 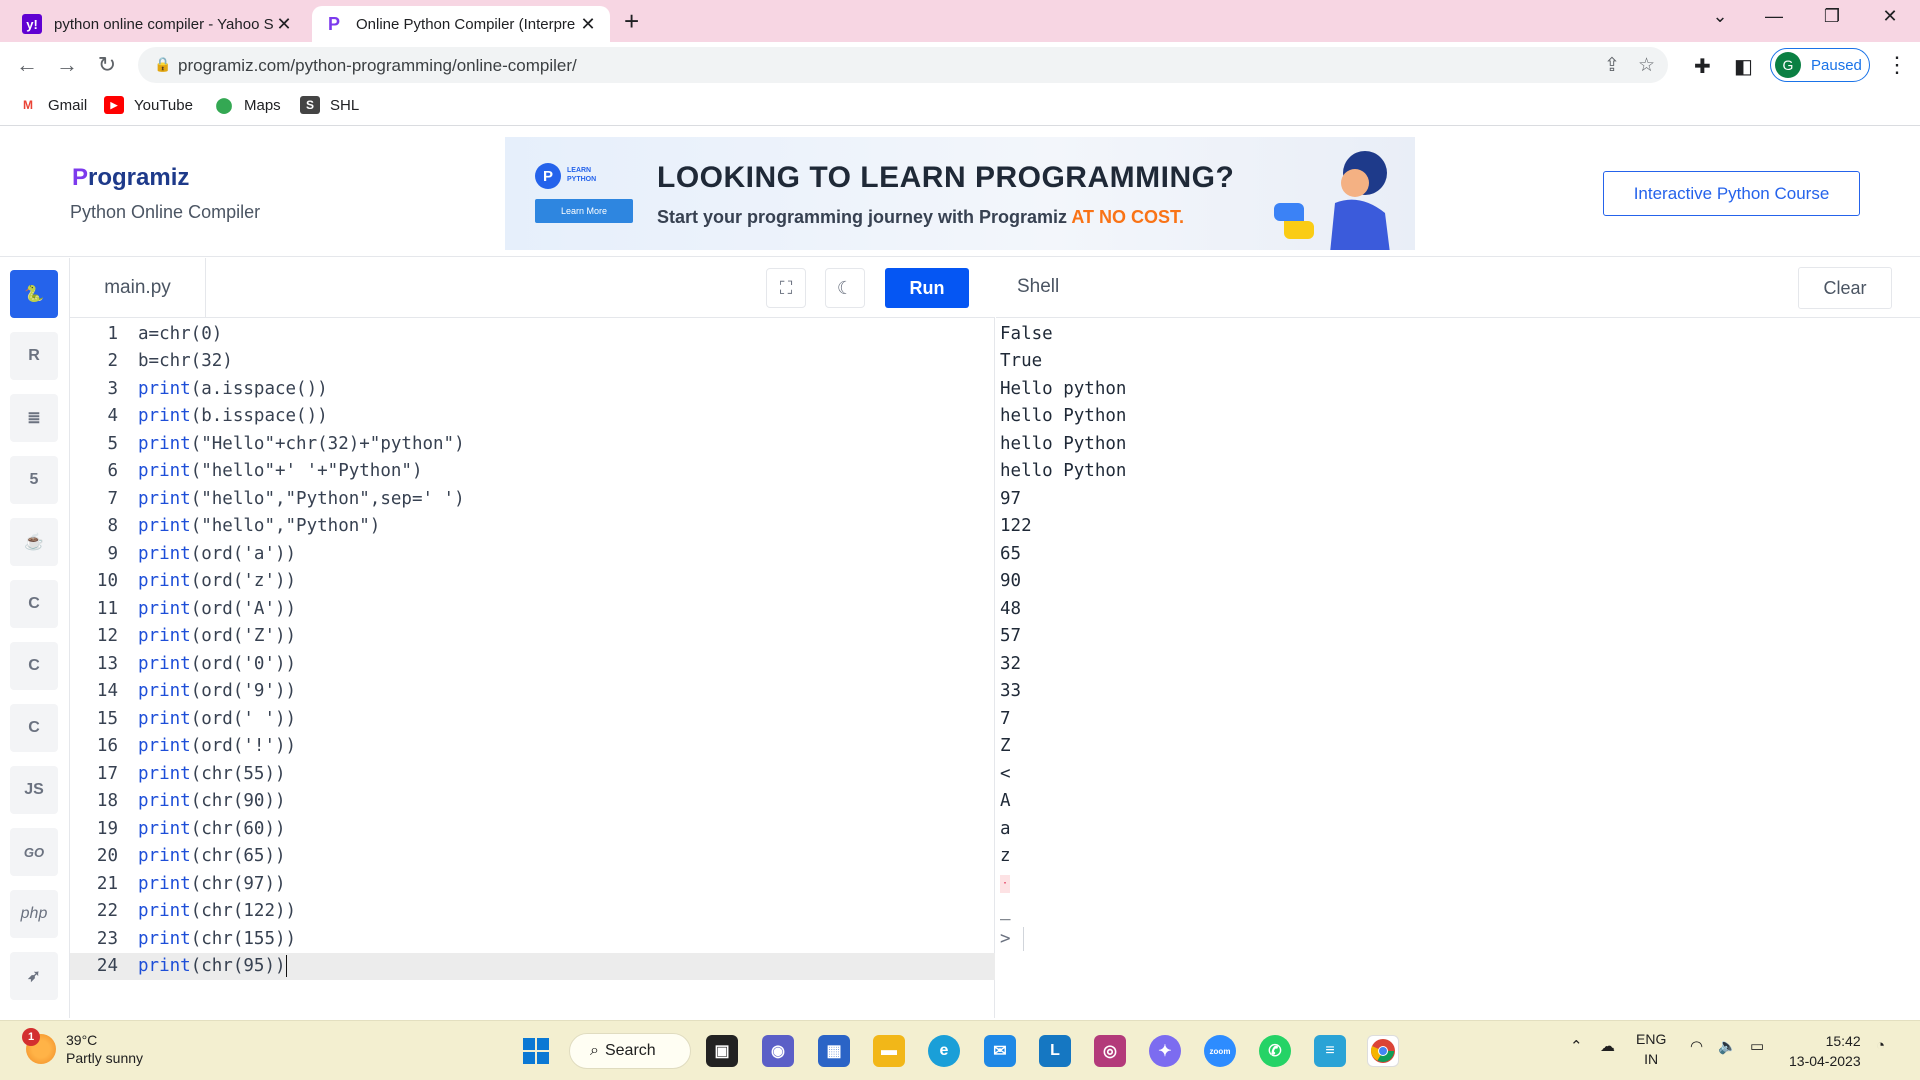 I want to click on sidebar-item-php: php, so click(x=34, y=914).